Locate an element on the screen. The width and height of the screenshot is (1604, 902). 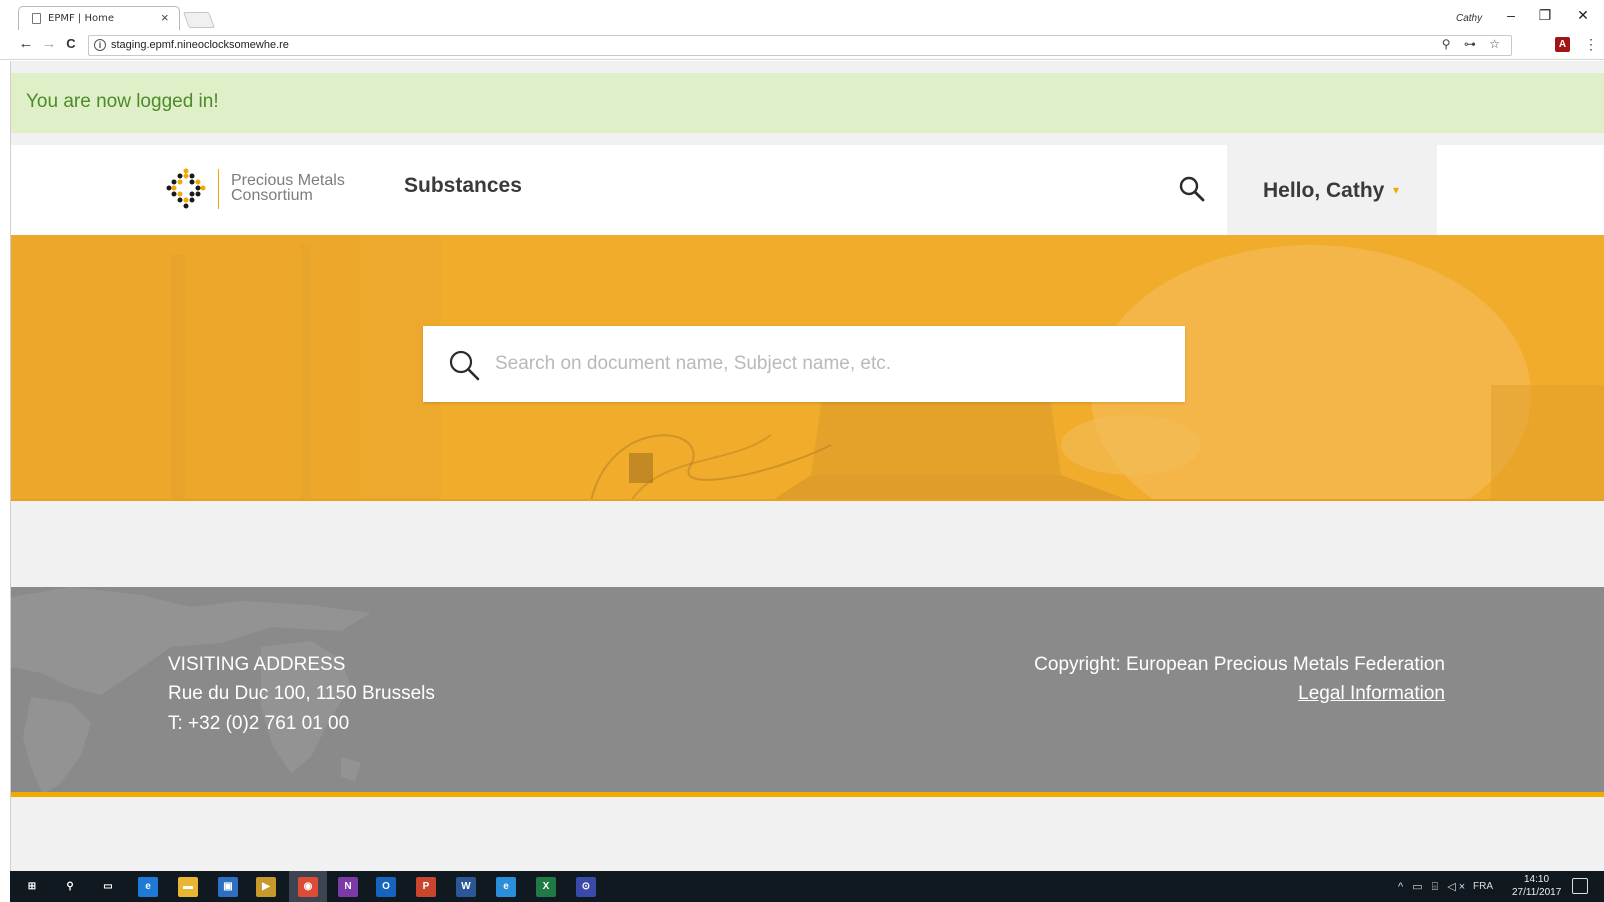
forward-icon: → is located at coordinates (49, 44).